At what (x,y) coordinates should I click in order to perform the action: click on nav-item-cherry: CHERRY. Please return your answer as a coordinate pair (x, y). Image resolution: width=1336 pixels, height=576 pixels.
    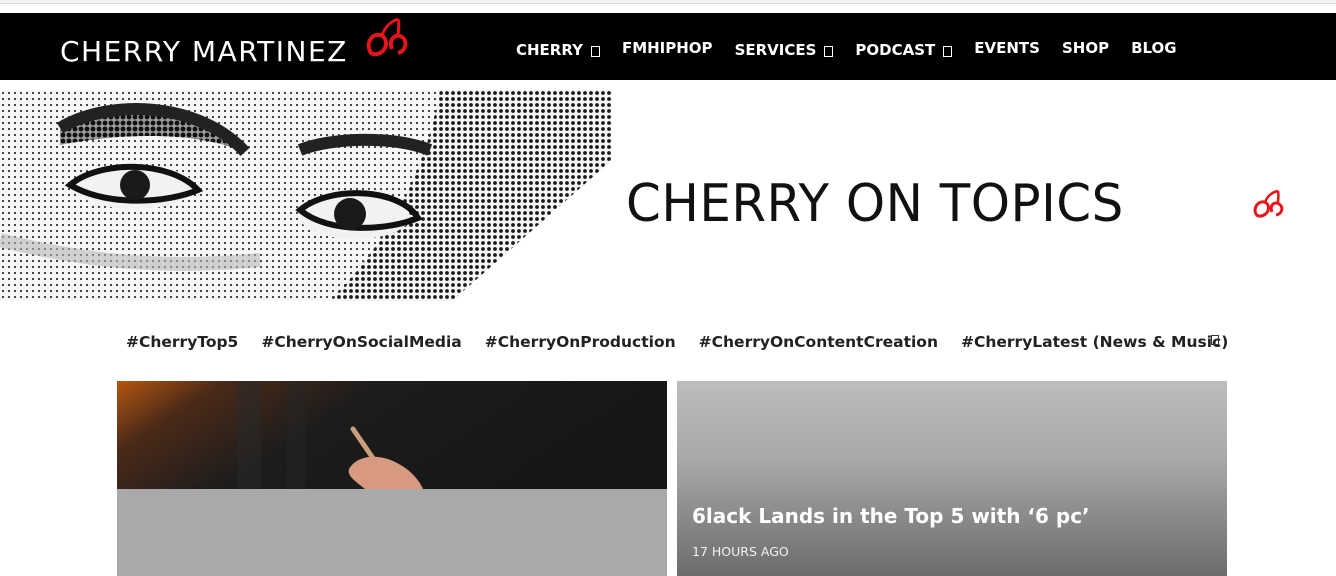
    Looking at the image, I should click on (558, 50).